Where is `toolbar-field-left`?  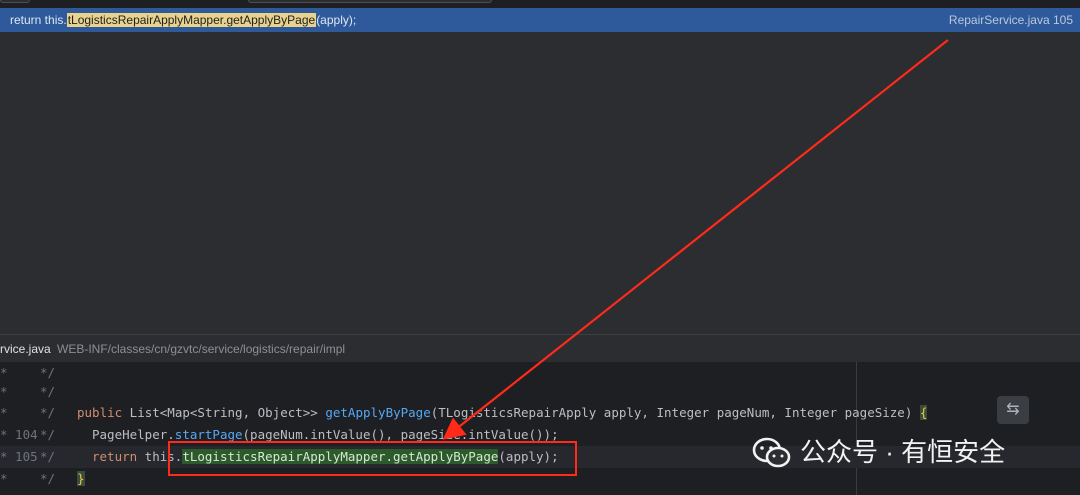
toolbar-field-left is located at coordinates (15, 1).